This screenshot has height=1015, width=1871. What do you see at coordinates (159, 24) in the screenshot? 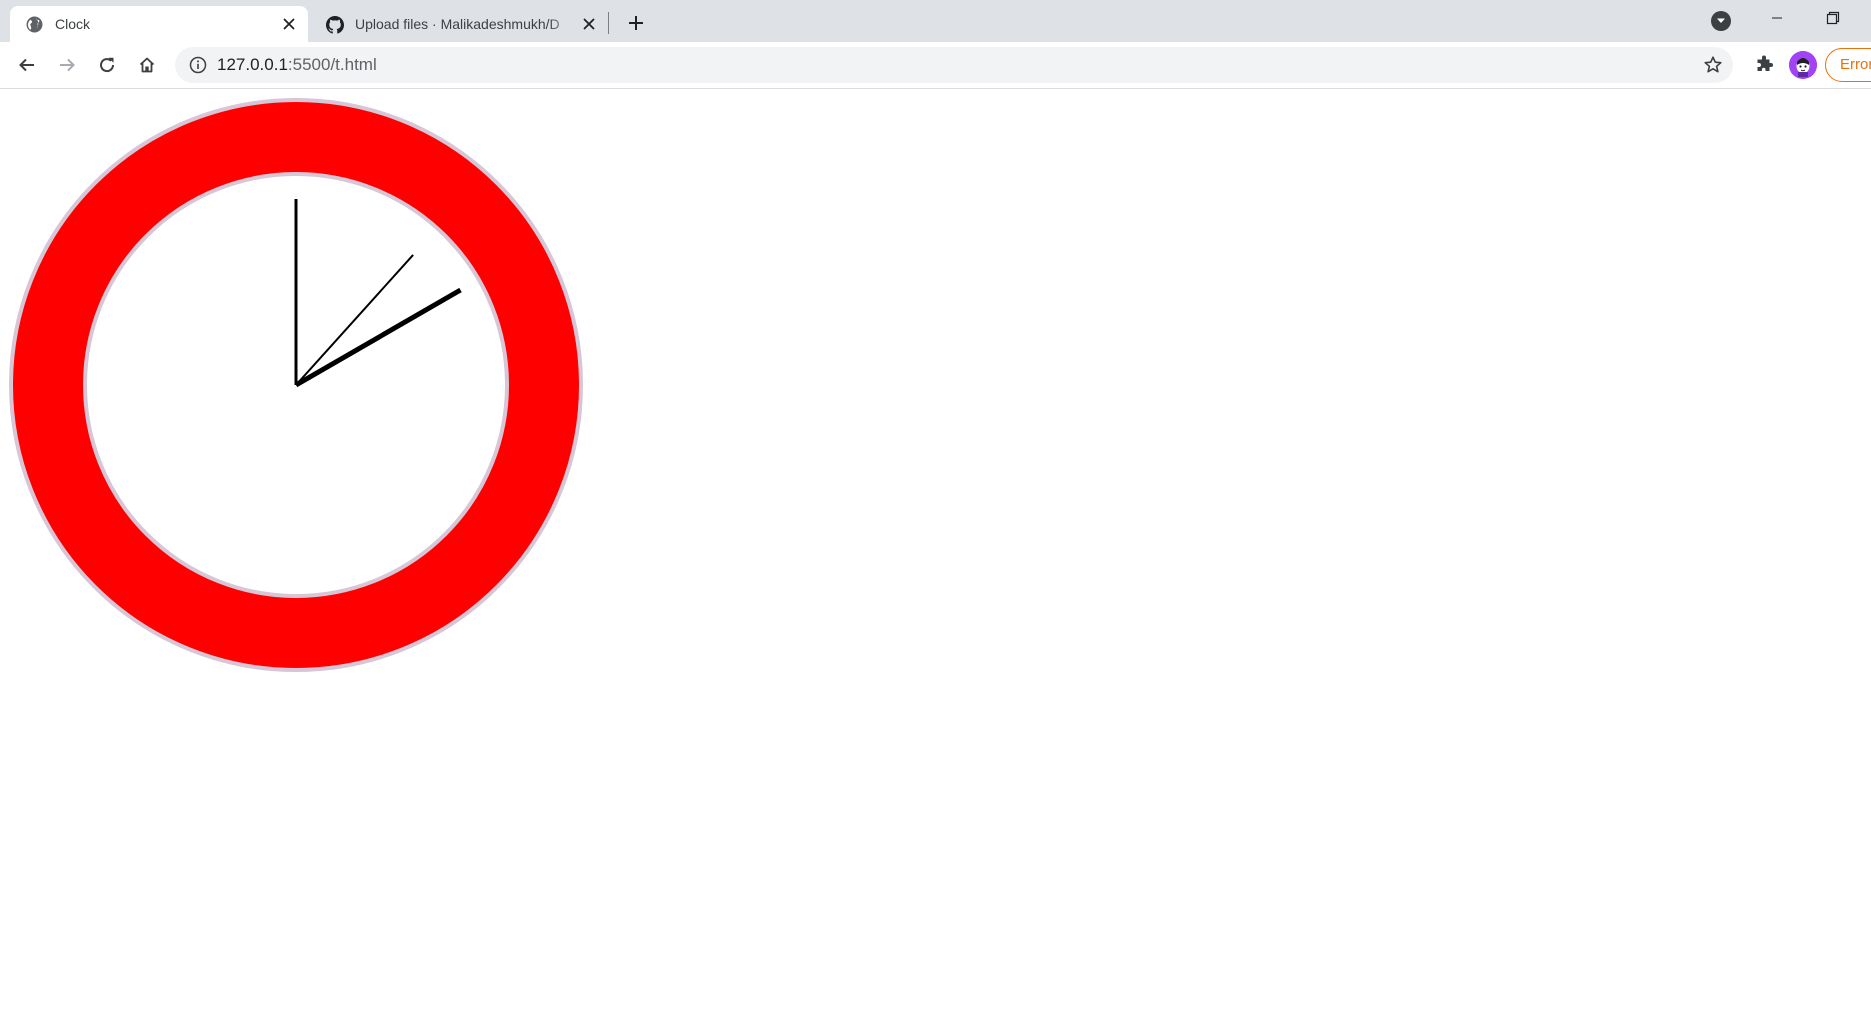
I see `tab-clock: Clock` at bounding box center [159, 24].